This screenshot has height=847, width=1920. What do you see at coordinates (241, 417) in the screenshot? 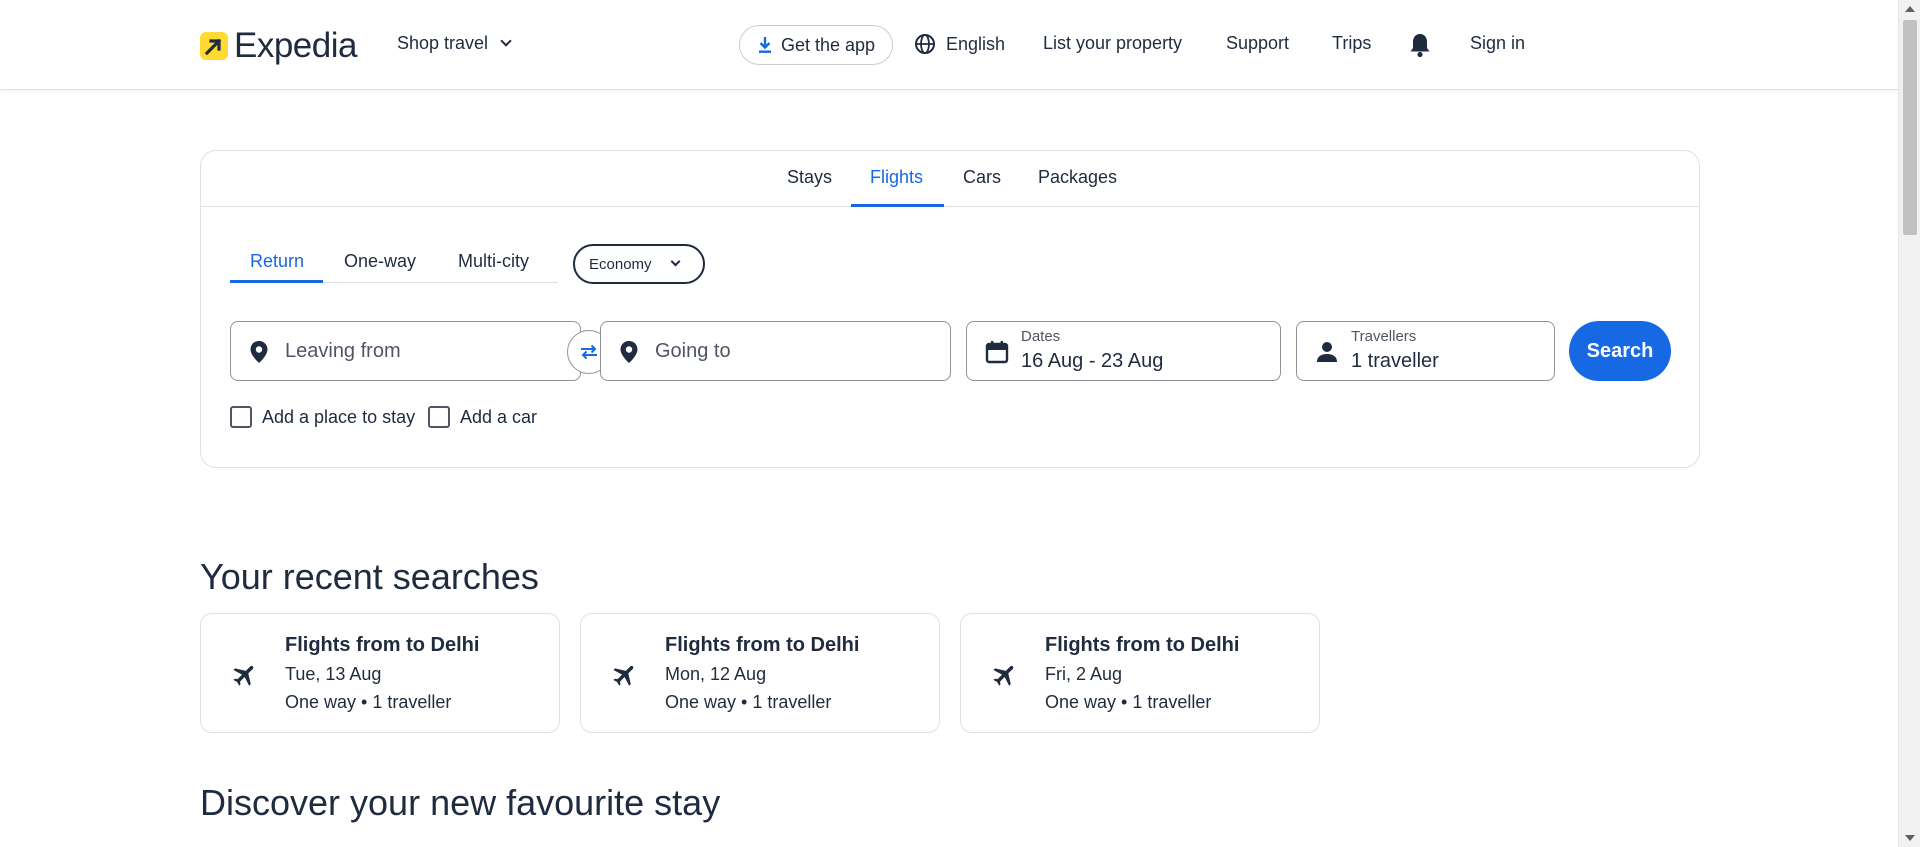
I see `add-stay-checkbox` at bounding box center [241, 417].